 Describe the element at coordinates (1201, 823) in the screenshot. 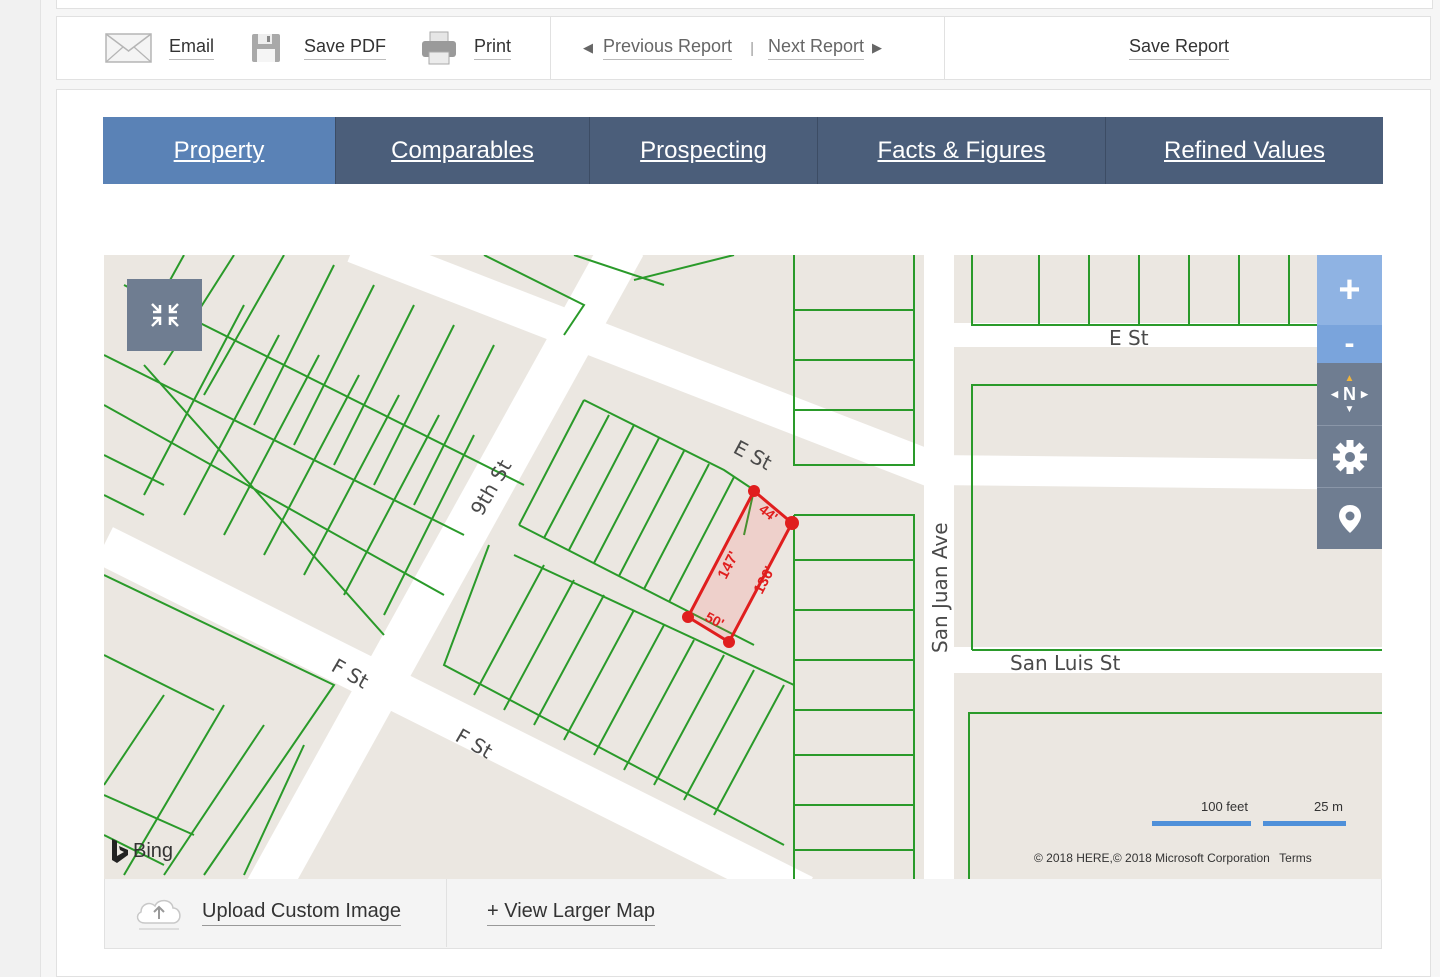

I see `scale-bar-feet` at that location.